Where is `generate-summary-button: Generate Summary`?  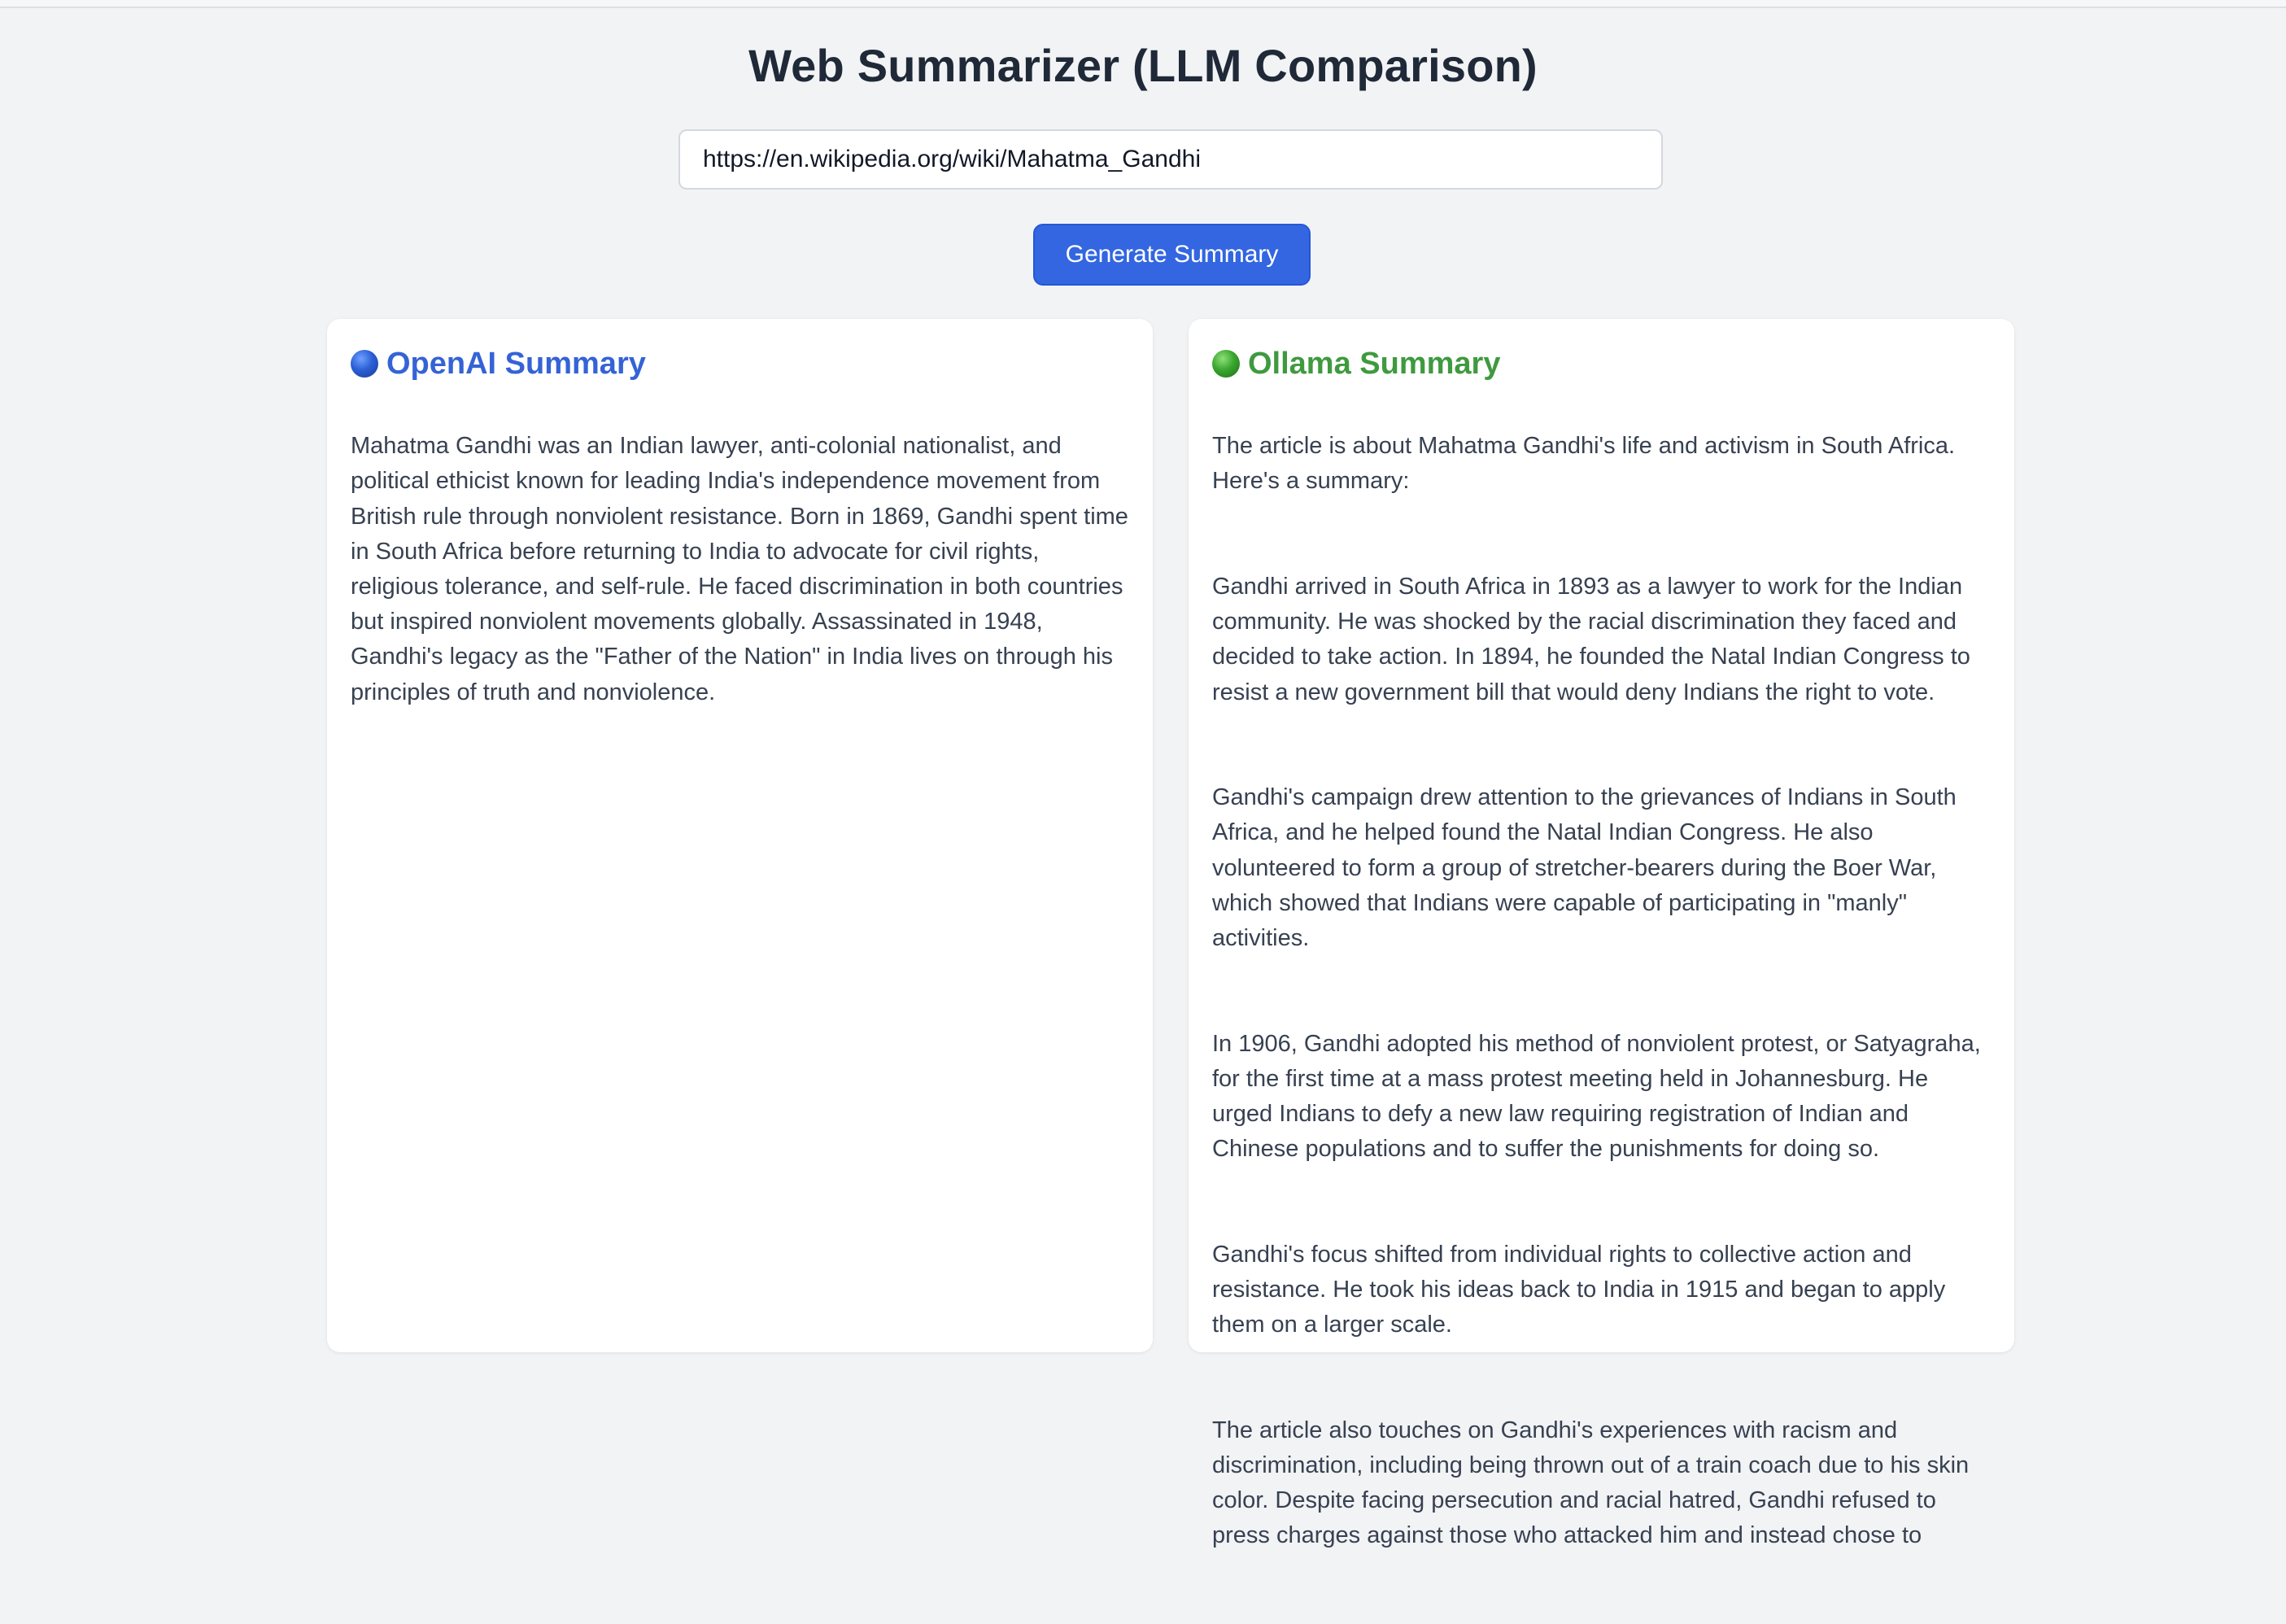 generate-summary-button: Generate Summary is located at coordinates (1172, 255).